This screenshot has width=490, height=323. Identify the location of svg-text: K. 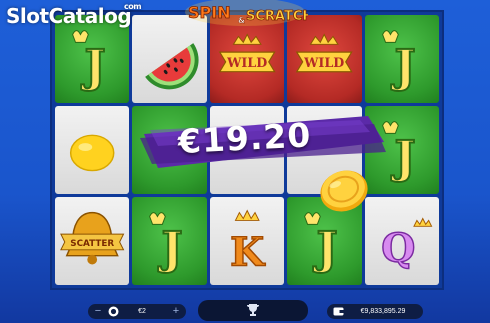
(248, 252).